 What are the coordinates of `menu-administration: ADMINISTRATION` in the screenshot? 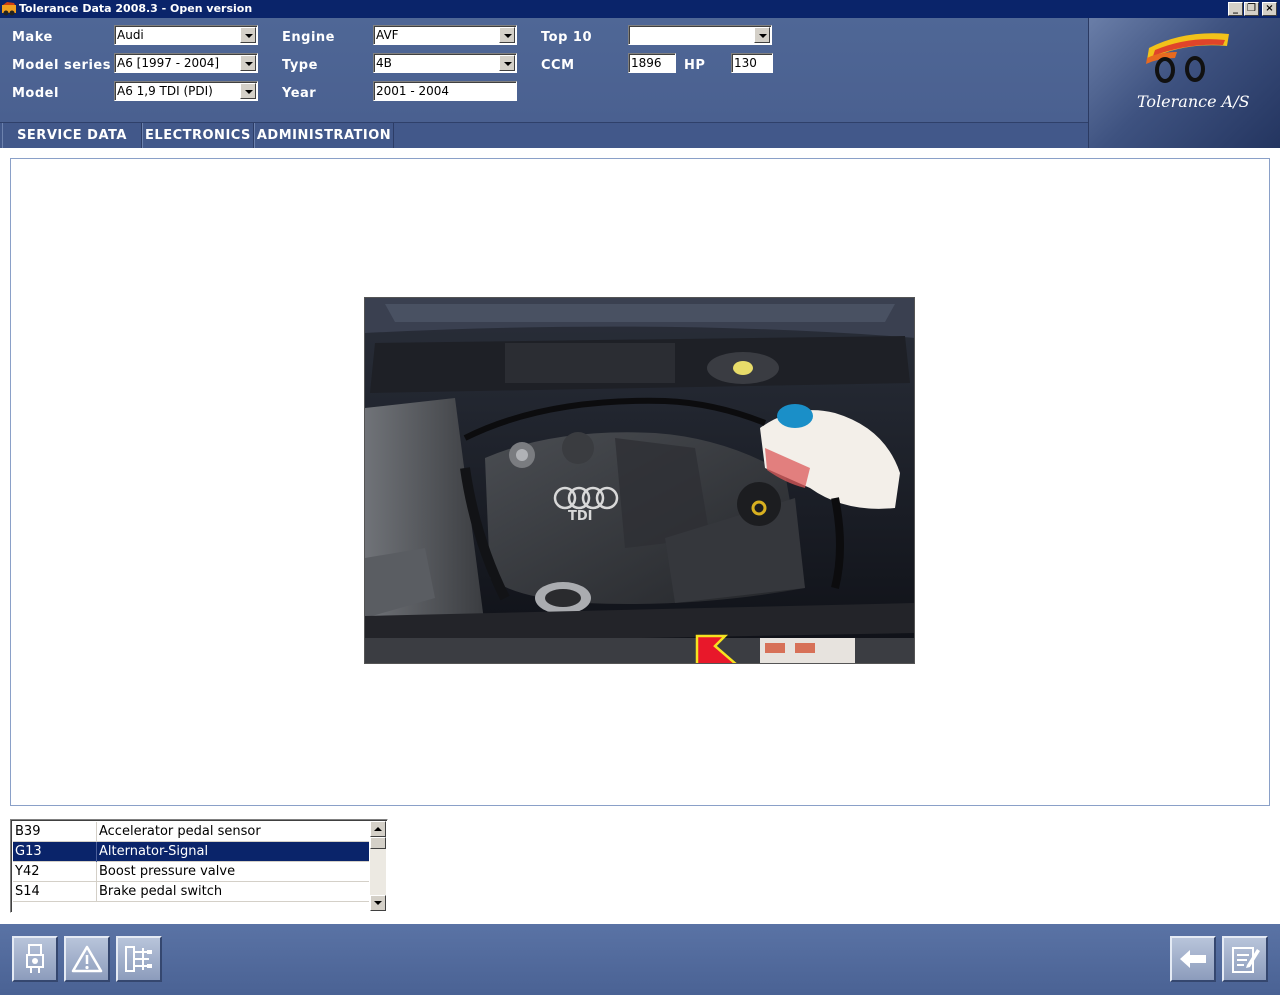 It's located at (324, 135).